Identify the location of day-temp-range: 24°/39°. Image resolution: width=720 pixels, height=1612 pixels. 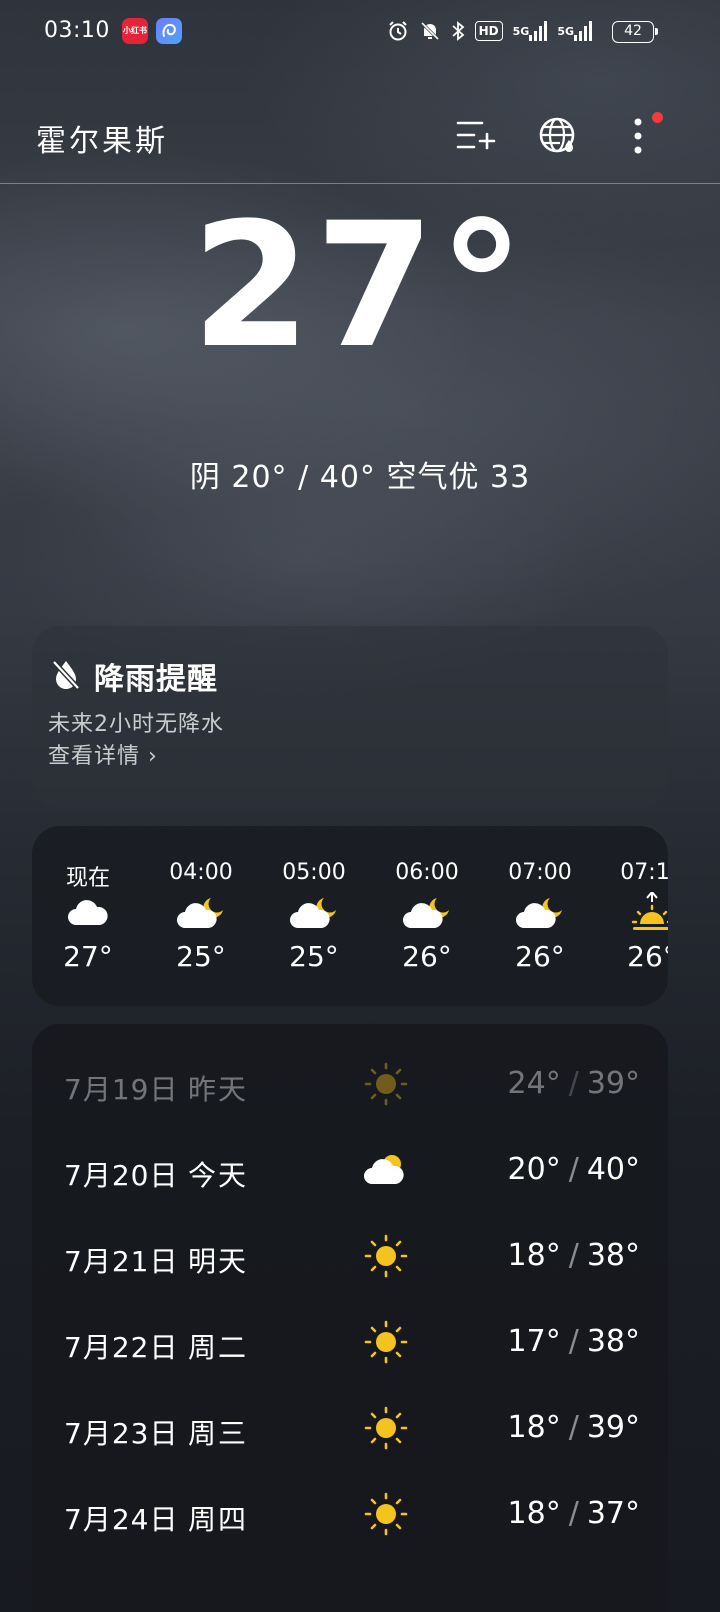
(574, 1083).